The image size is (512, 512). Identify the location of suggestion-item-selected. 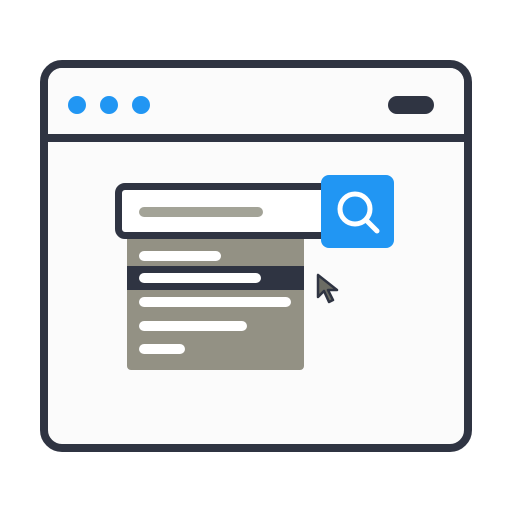
(215, 278).